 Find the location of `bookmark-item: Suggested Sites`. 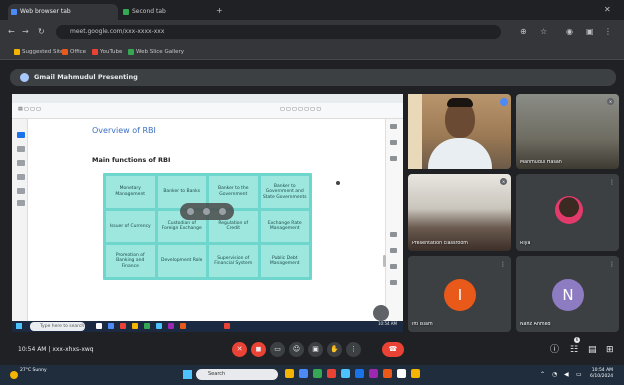

bookmark-item: Suggested Sites is located at coordinates (40, 52).